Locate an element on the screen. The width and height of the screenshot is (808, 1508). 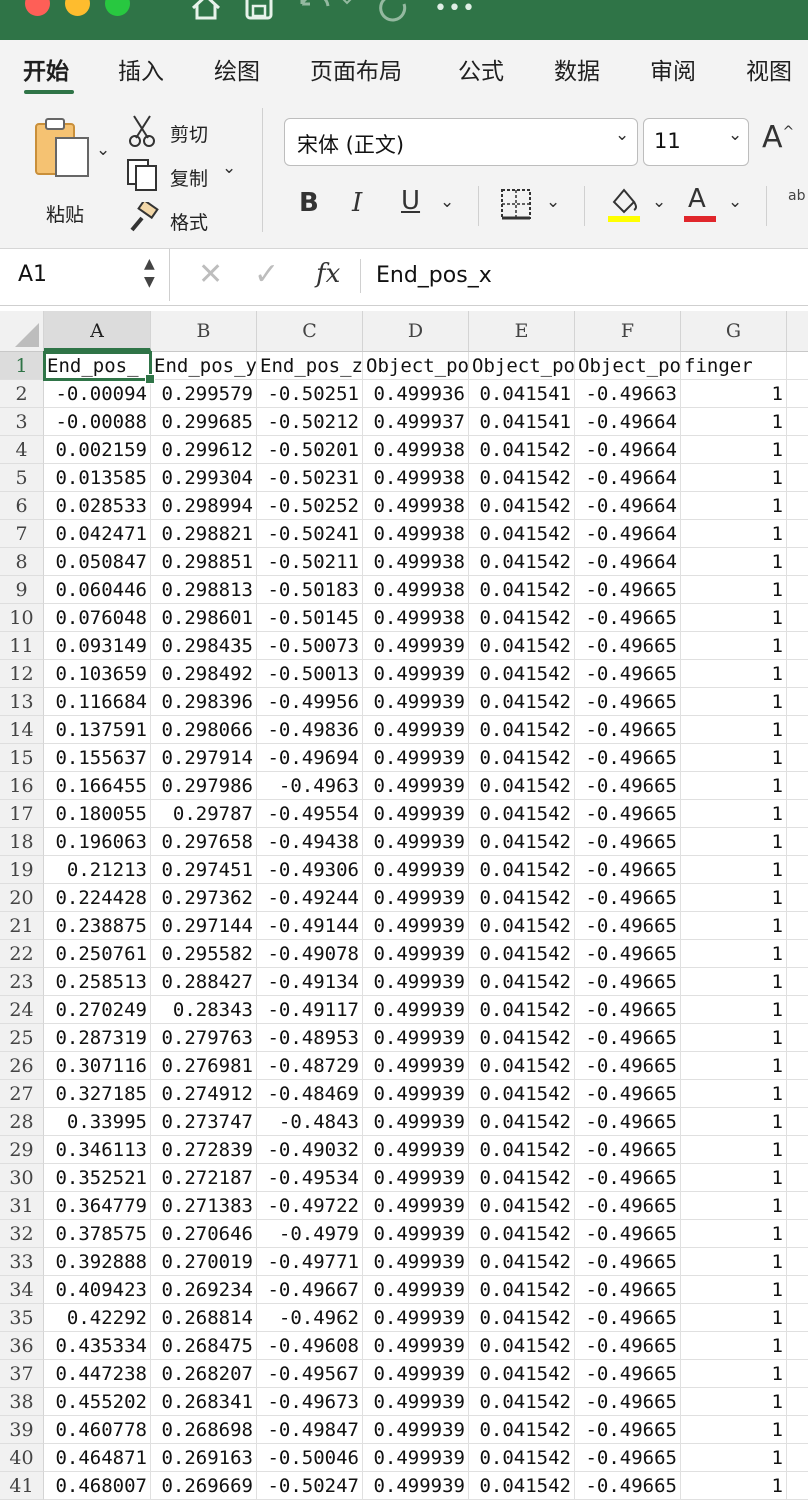
row-header: 1 is located at coordinates (22, 366).